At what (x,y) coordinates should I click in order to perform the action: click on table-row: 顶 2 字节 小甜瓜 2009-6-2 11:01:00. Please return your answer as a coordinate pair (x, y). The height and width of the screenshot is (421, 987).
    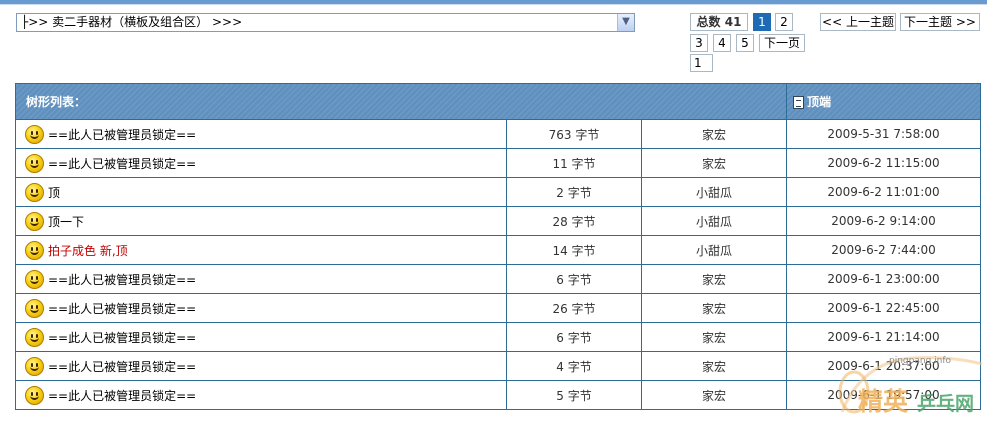
    Looking at the image, I should click on (498, 192).